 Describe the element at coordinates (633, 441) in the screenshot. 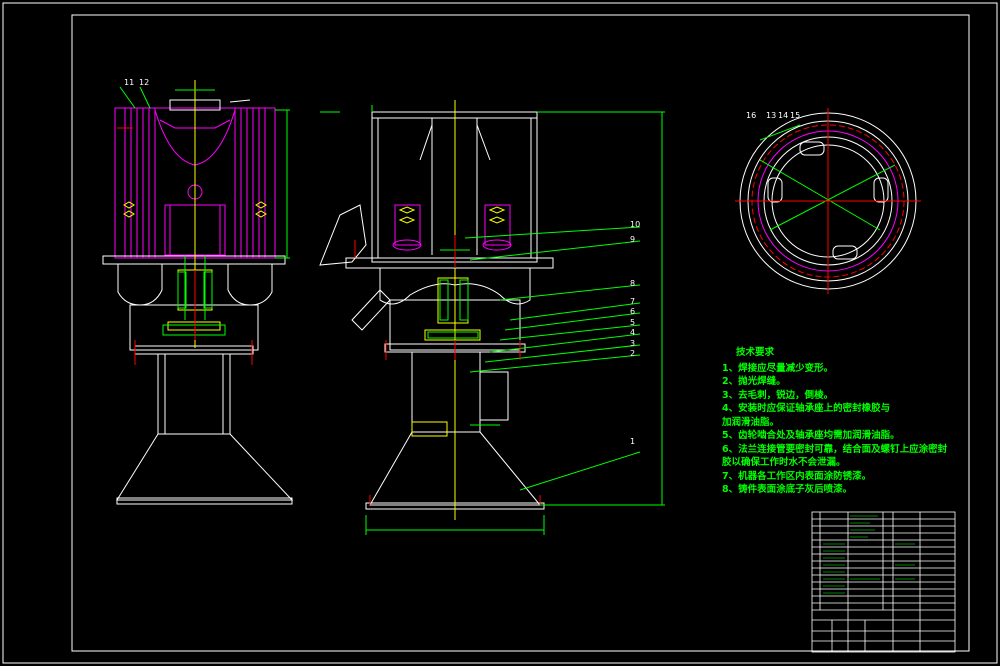

I see `part-label-1: 1` at that location.